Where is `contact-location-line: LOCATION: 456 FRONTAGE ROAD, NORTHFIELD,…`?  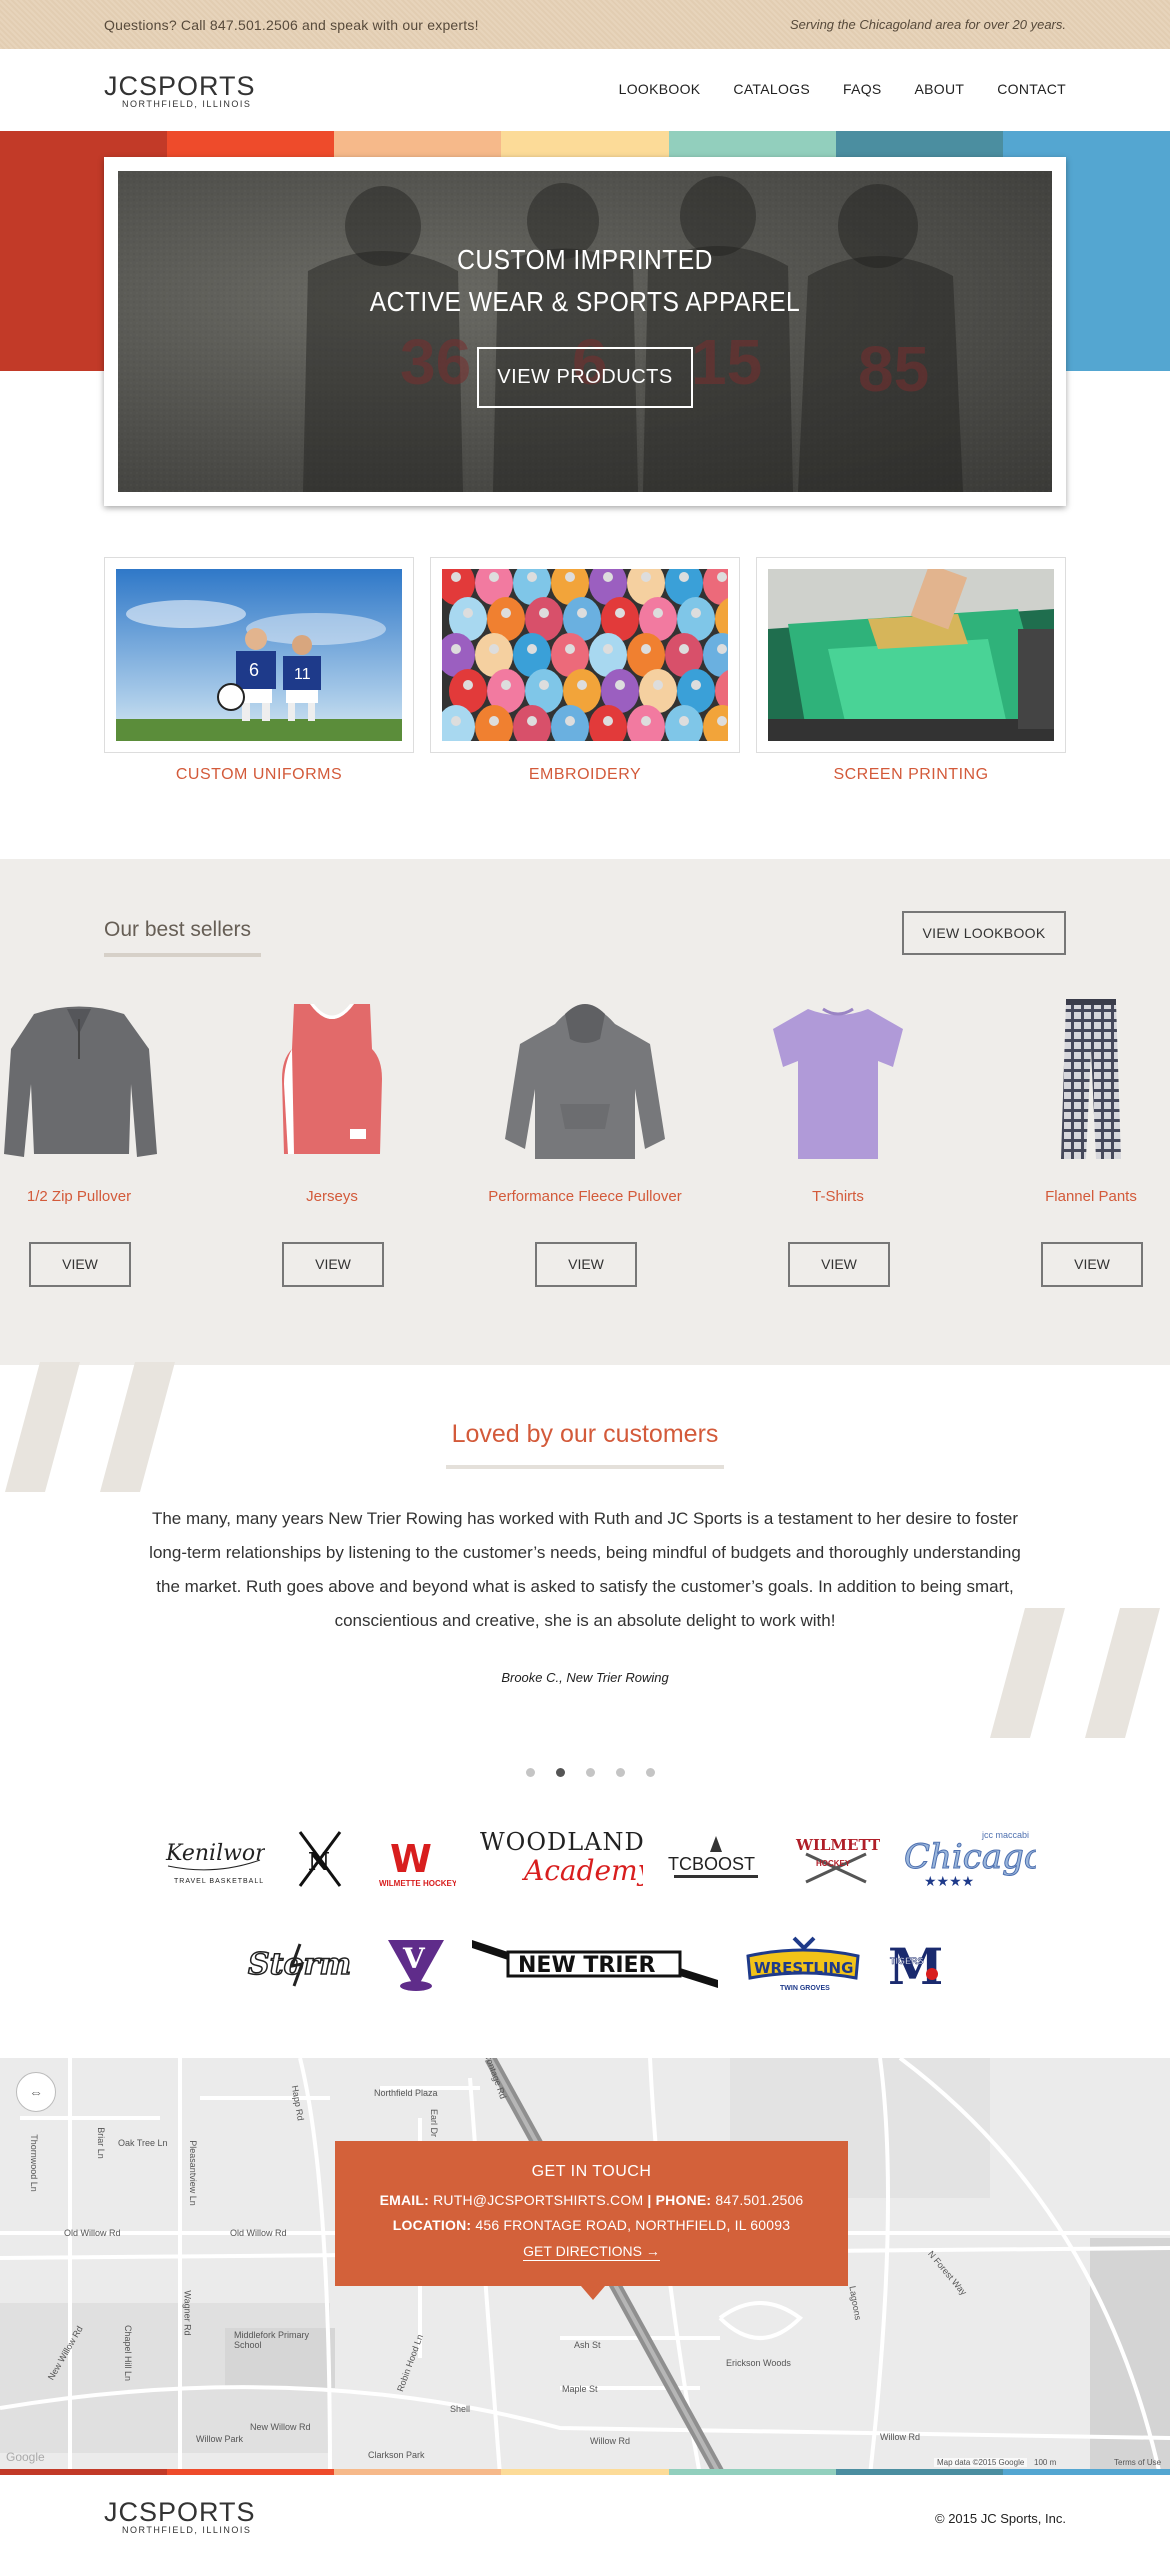 contact-location-line: LOCATION: 456 FRONTAGE ROAD, NORTHFIELD,… is located at coordinates (591, 2225).